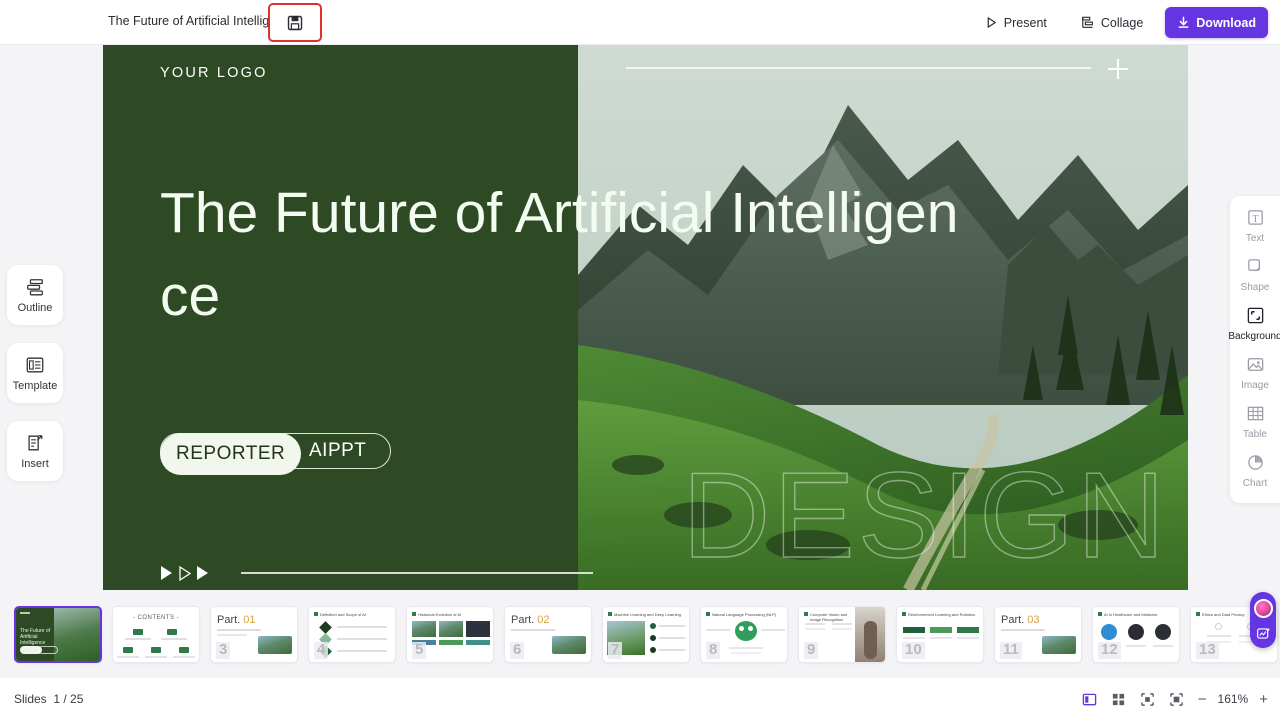 The height and width of the screenshot is (720, 1280). I want to click on part-label-11: Part., so click(1013, 619).